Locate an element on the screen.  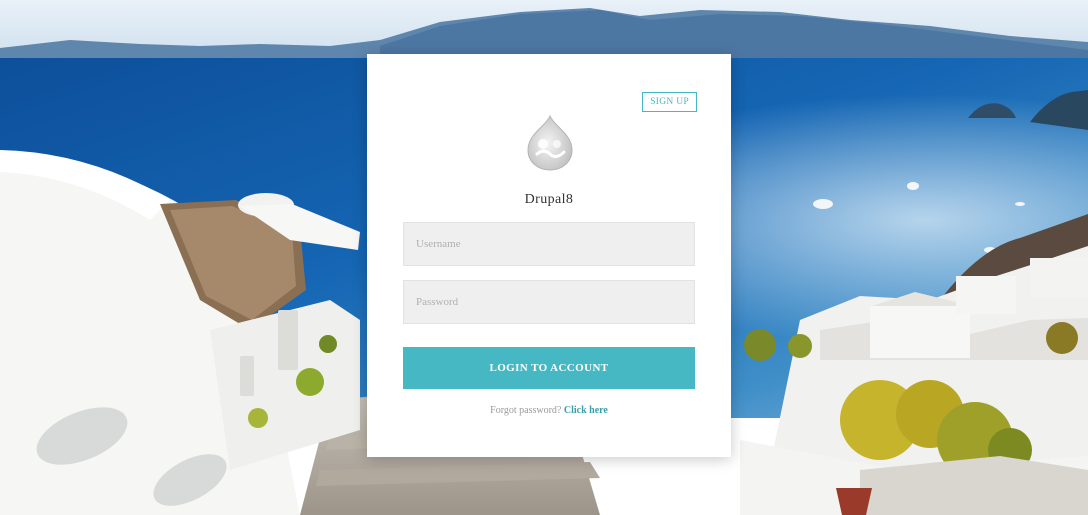
signup-button: SIGN UP is located at coordinates (669, 102).